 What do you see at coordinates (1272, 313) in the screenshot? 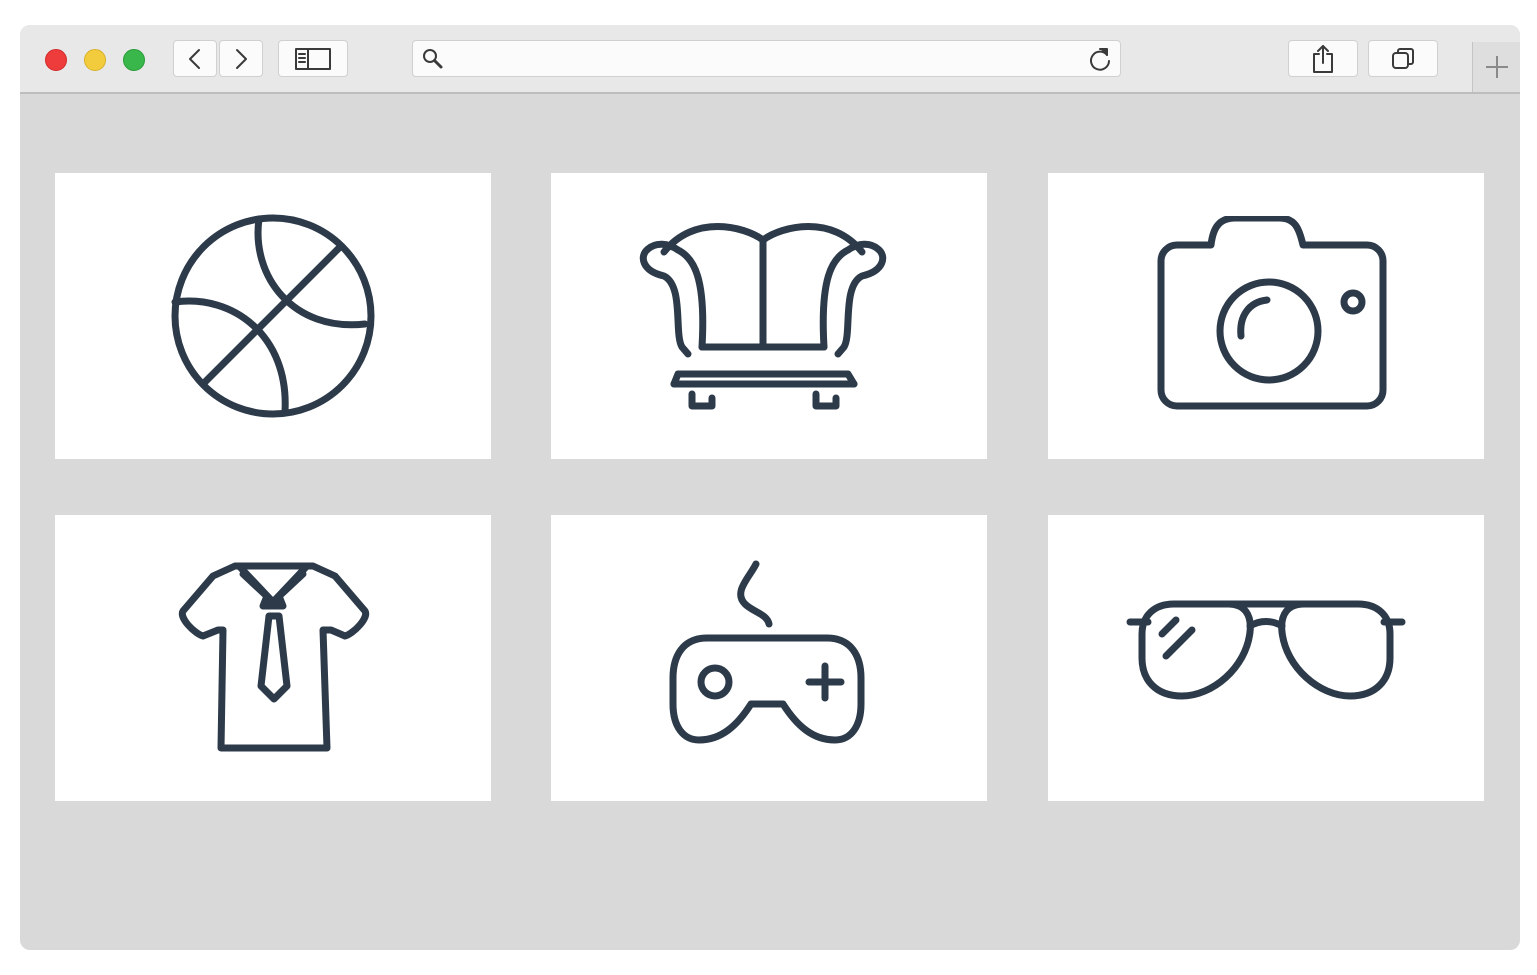
I see `camera-icon` at bounding box center [1272, 313].